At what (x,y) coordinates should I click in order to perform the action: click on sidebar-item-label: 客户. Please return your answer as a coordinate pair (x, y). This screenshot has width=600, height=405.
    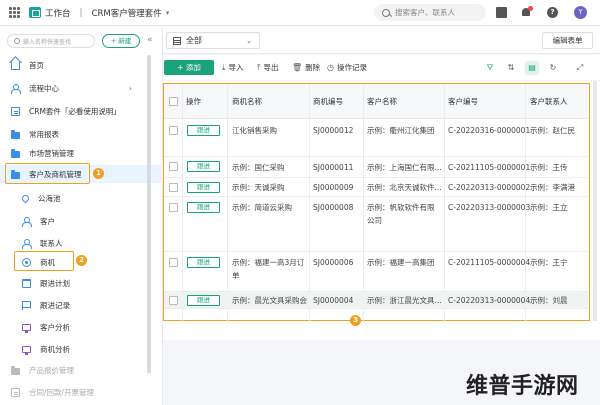
    Looking at the image, I should click on (47, 221).